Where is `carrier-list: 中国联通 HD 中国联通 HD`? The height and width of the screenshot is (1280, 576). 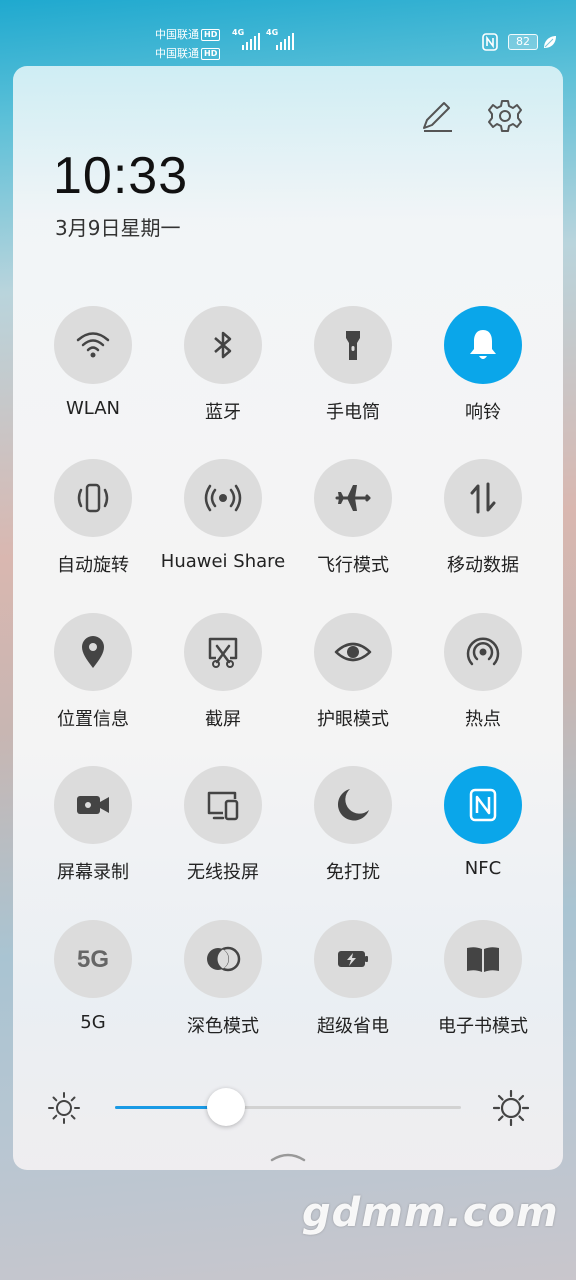
carrier-list: 中国联通 HD 中国联通 HD is located at coordinates (188, 44).